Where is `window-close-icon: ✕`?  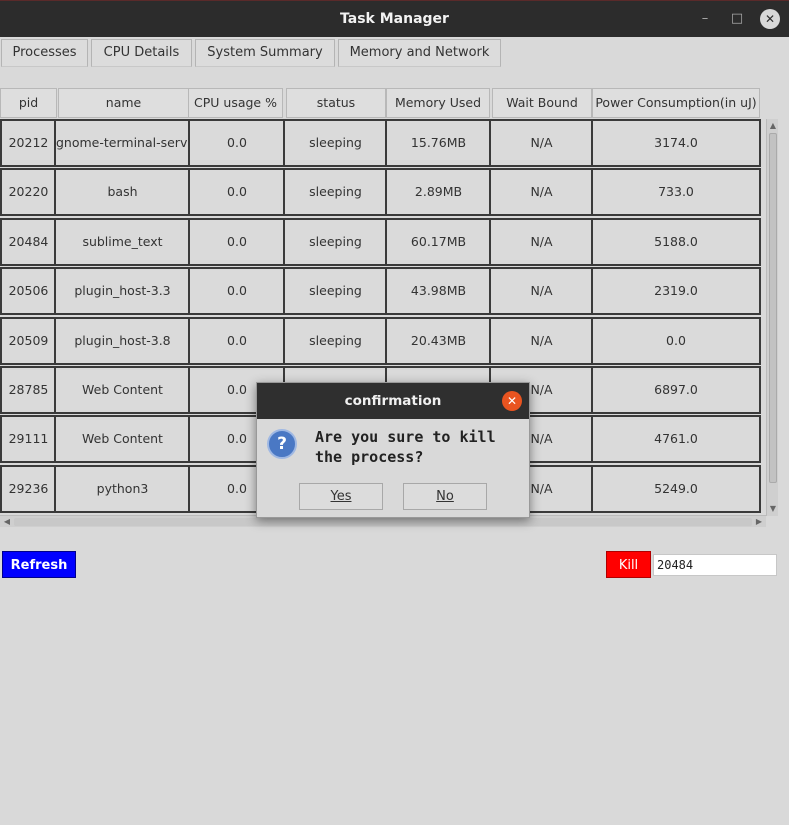 window-close-icon: ✕ is located at coordinates (770, 19).